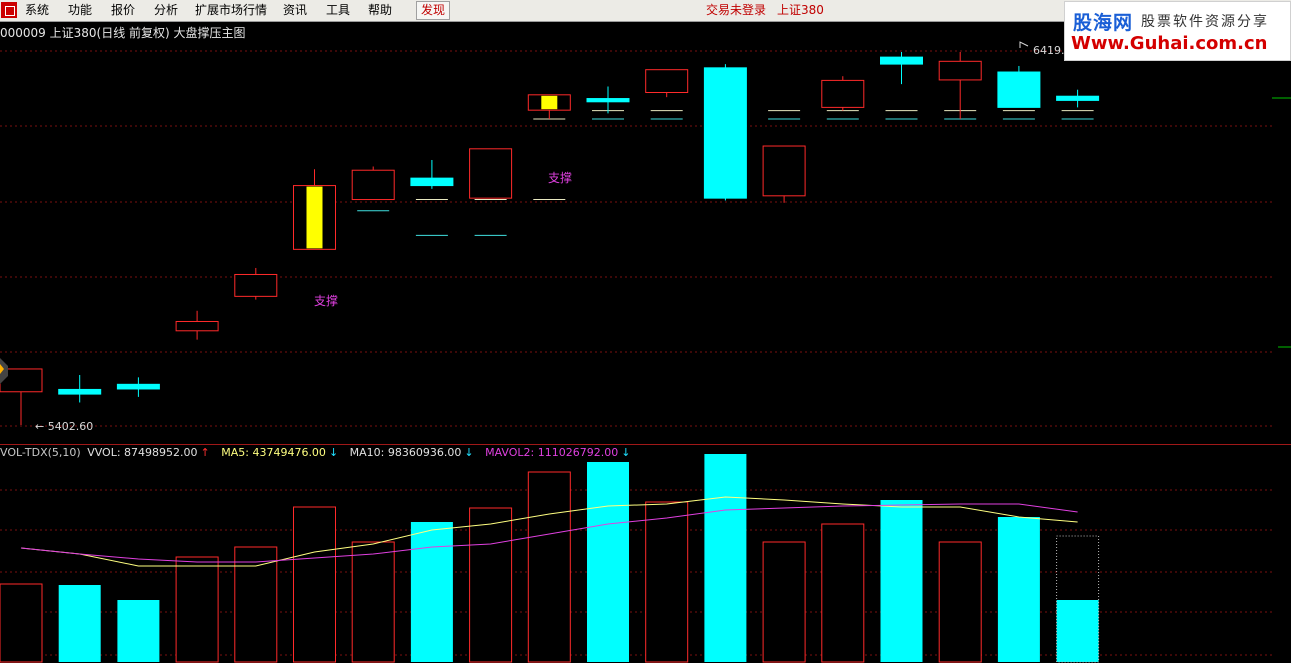 The image size is (1291, 663). I want to click on low-price-label: ← 5402.60, so click(64, 426).